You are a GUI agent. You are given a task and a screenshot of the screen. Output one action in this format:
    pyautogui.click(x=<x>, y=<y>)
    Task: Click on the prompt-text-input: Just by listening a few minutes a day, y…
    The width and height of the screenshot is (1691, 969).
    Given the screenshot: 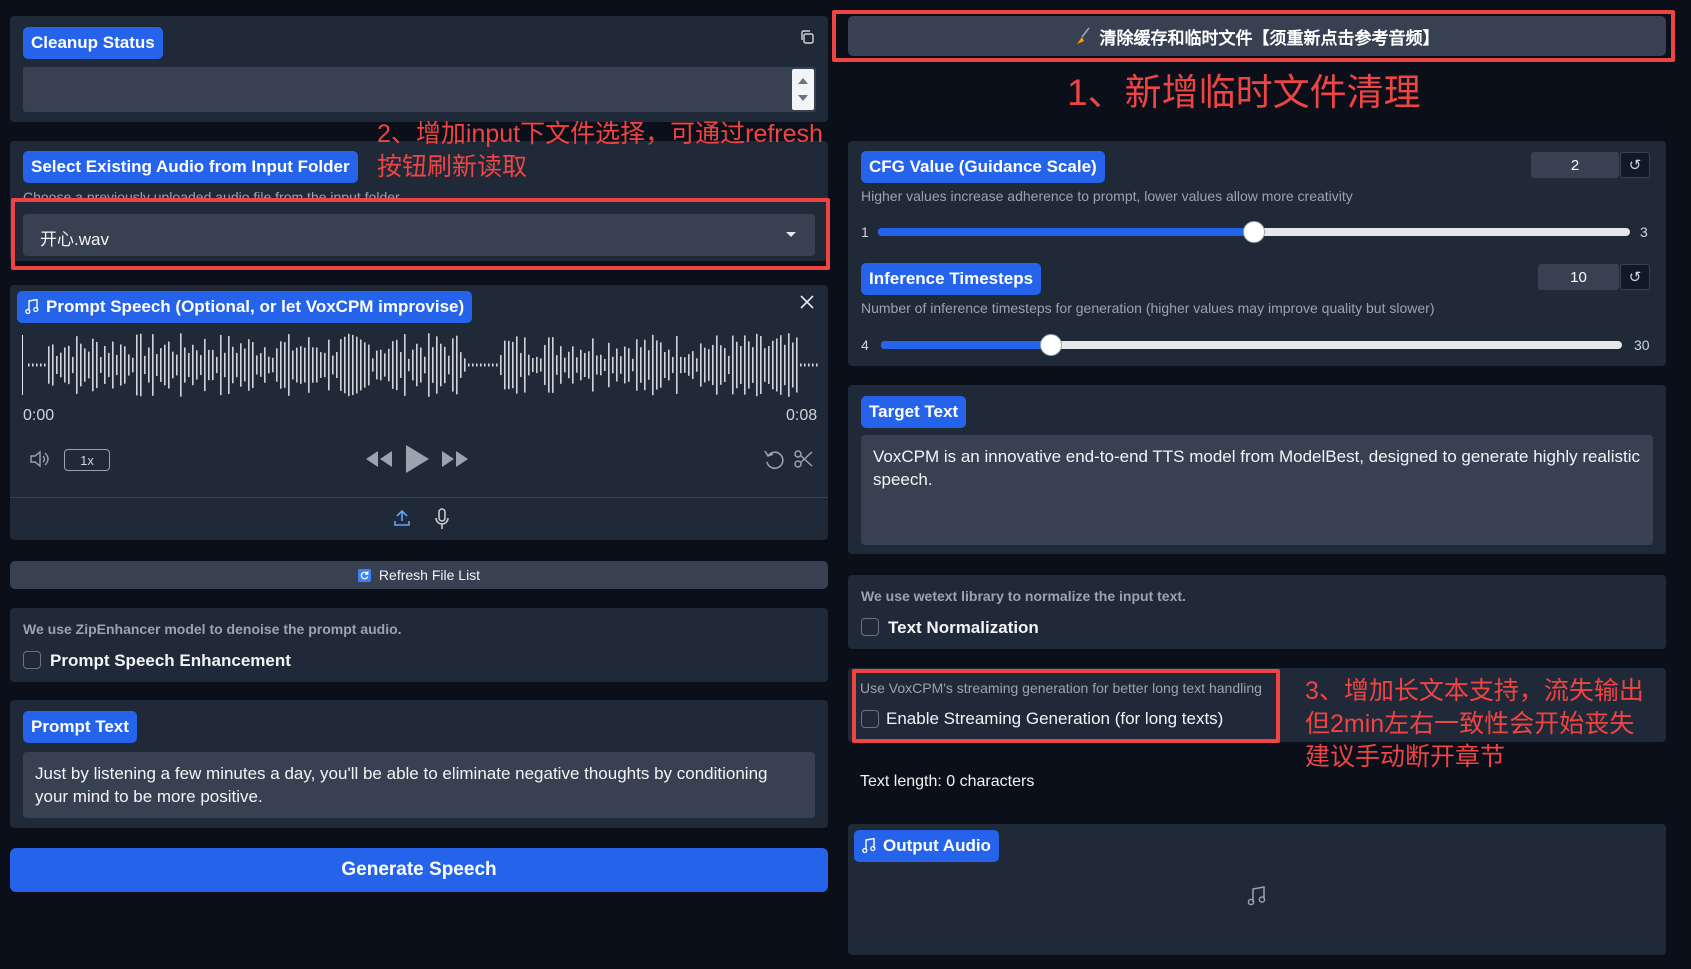 What is the action you would take?
    pyautogui.click(x=419, y=785)
    